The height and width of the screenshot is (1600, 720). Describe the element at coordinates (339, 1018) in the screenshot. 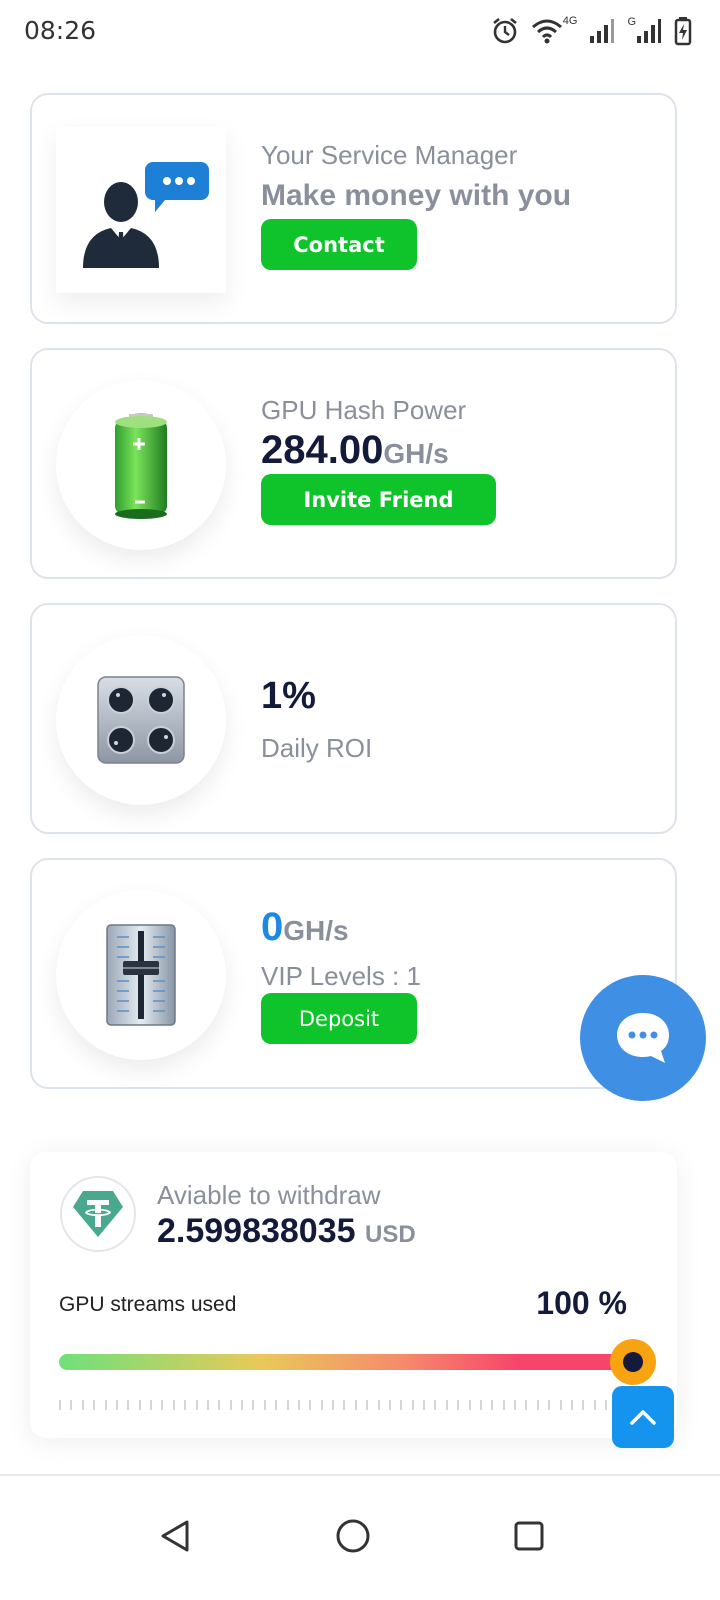

I see `deposit-button: Deposit` at that location.